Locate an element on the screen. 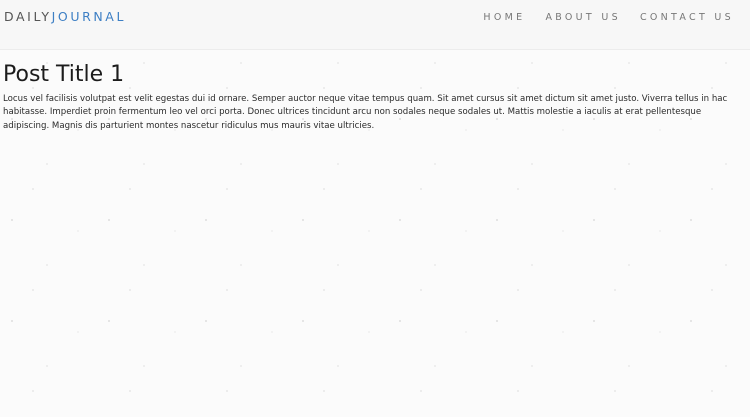 The width and height of the screenshot is (750, 417). nav-links: HOME ABOUT US CONTACT US is located at coordinates (608, 18).